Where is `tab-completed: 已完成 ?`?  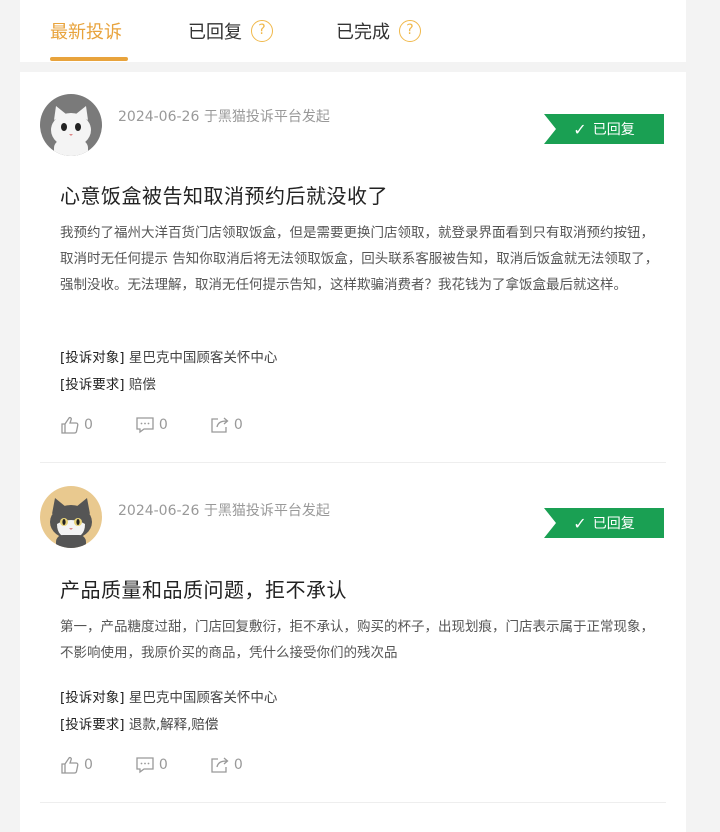 tab-completed: 已完成 ? is located at coordinates (378, 31).